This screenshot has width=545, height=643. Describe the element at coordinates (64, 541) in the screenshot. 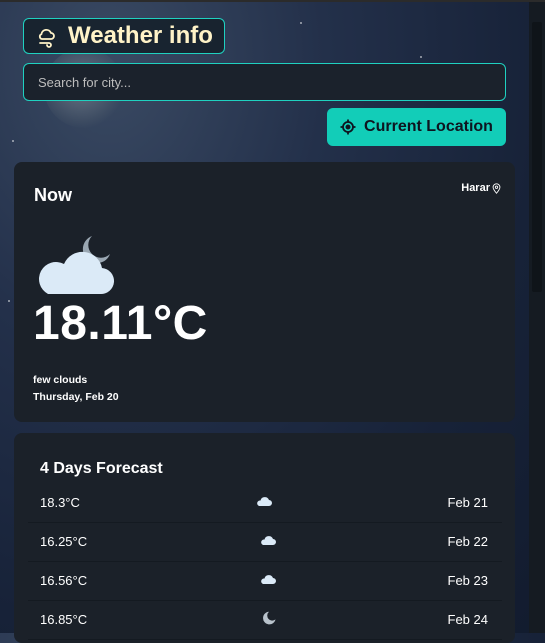

I see `forecast-temperature: 16.25°C` at that location.